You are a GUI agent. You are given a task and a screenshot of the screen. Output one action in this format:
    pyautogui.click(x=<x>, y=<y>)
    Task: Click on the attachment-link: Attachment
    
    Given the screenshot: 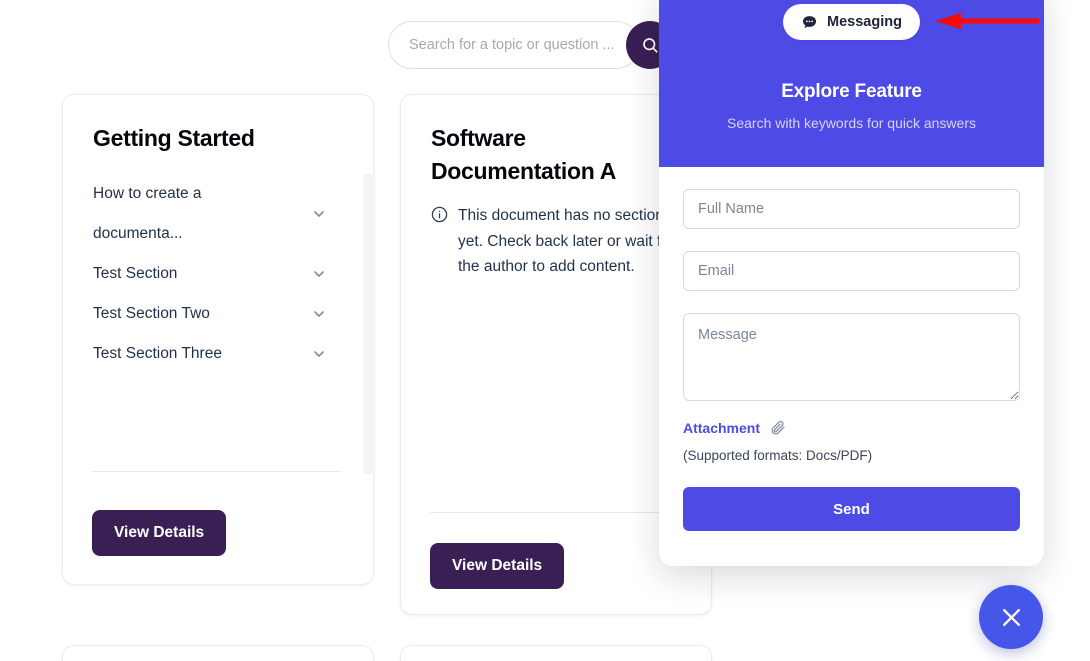 What is the action you would take?
    pyautogui.click(x=721, y=428)
    